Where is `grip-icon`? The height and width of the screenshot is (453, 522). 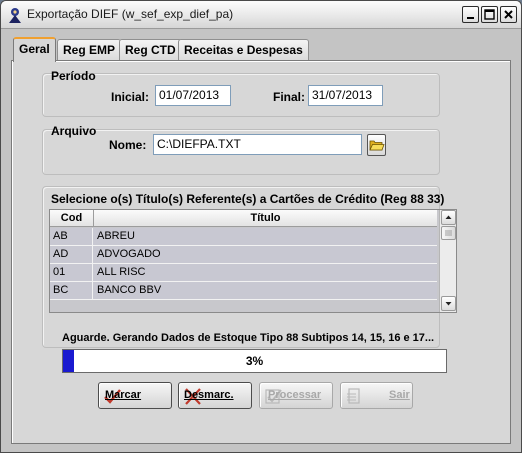
grip-icon is located at coordinates (448, 233).